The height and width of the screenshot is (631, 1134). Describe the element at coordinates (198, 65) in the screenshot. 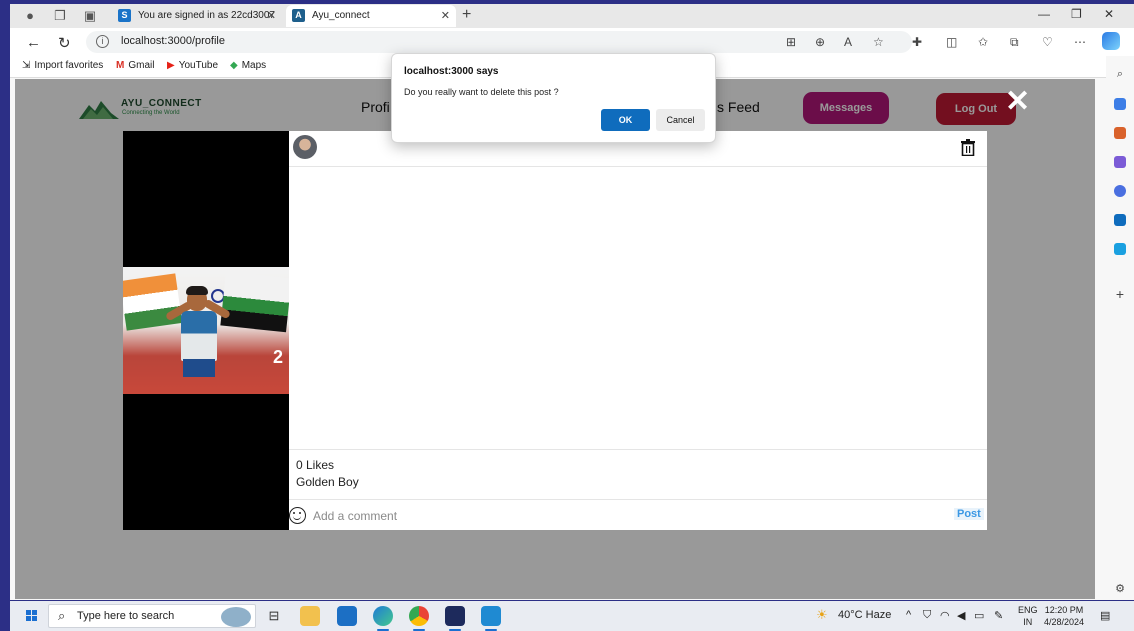

I see `bookmark-label: YouTube` at that location.